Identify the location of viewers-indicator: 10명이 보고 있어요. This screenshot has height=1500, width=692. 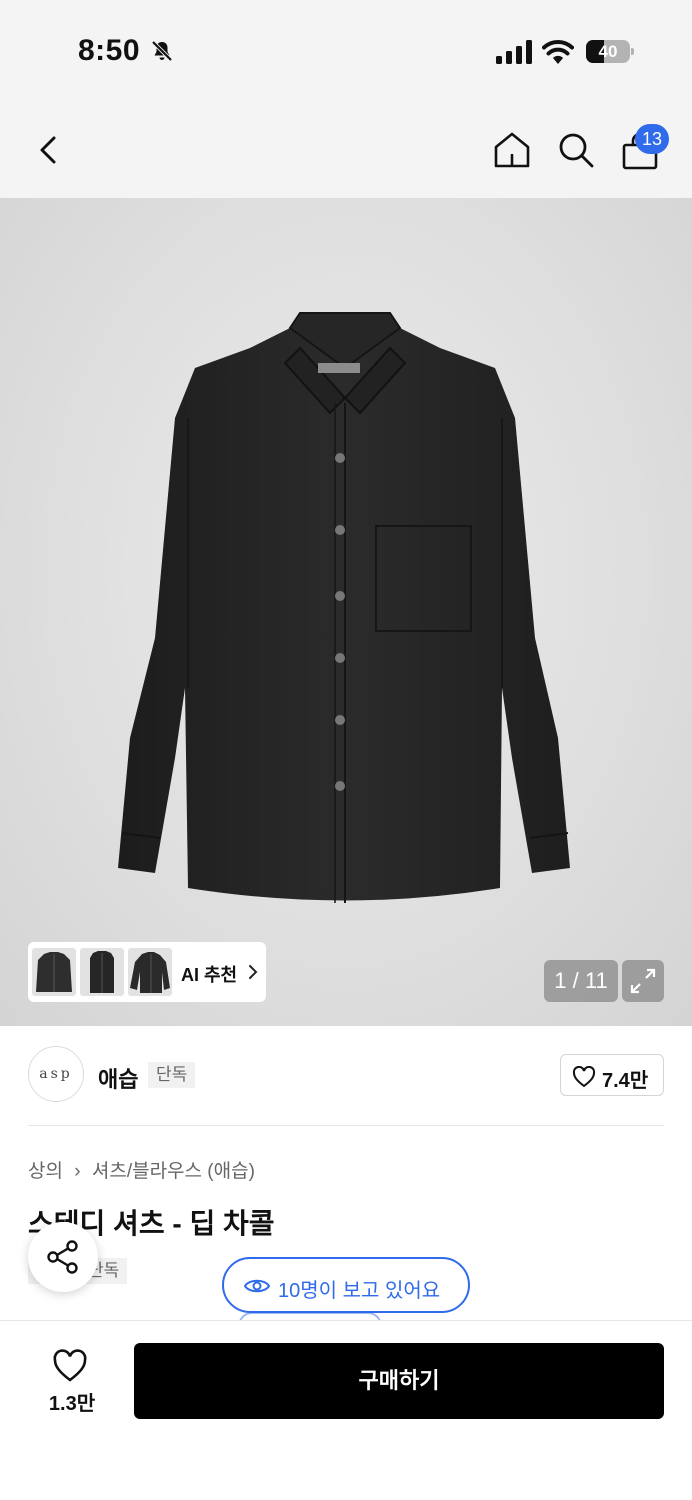
(346, 1285).